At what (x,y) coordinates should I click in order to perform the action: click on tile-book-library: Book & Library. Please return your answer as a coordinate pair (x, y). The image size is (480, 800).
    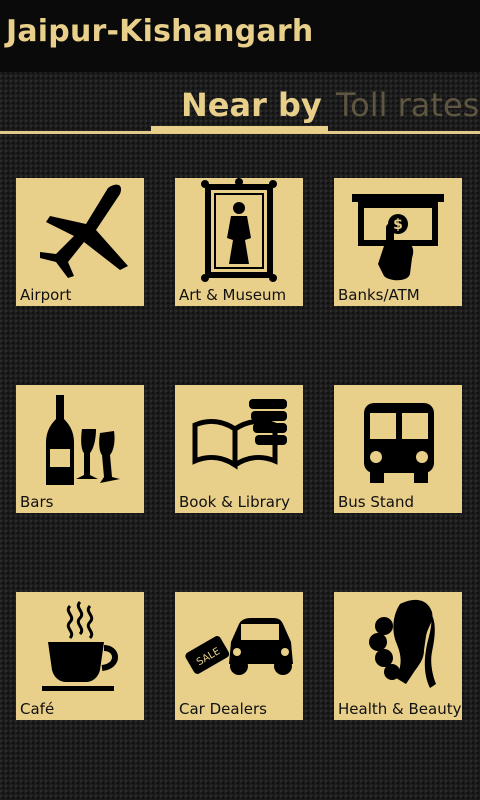
    Looking at the image, I should click on (239, 449).